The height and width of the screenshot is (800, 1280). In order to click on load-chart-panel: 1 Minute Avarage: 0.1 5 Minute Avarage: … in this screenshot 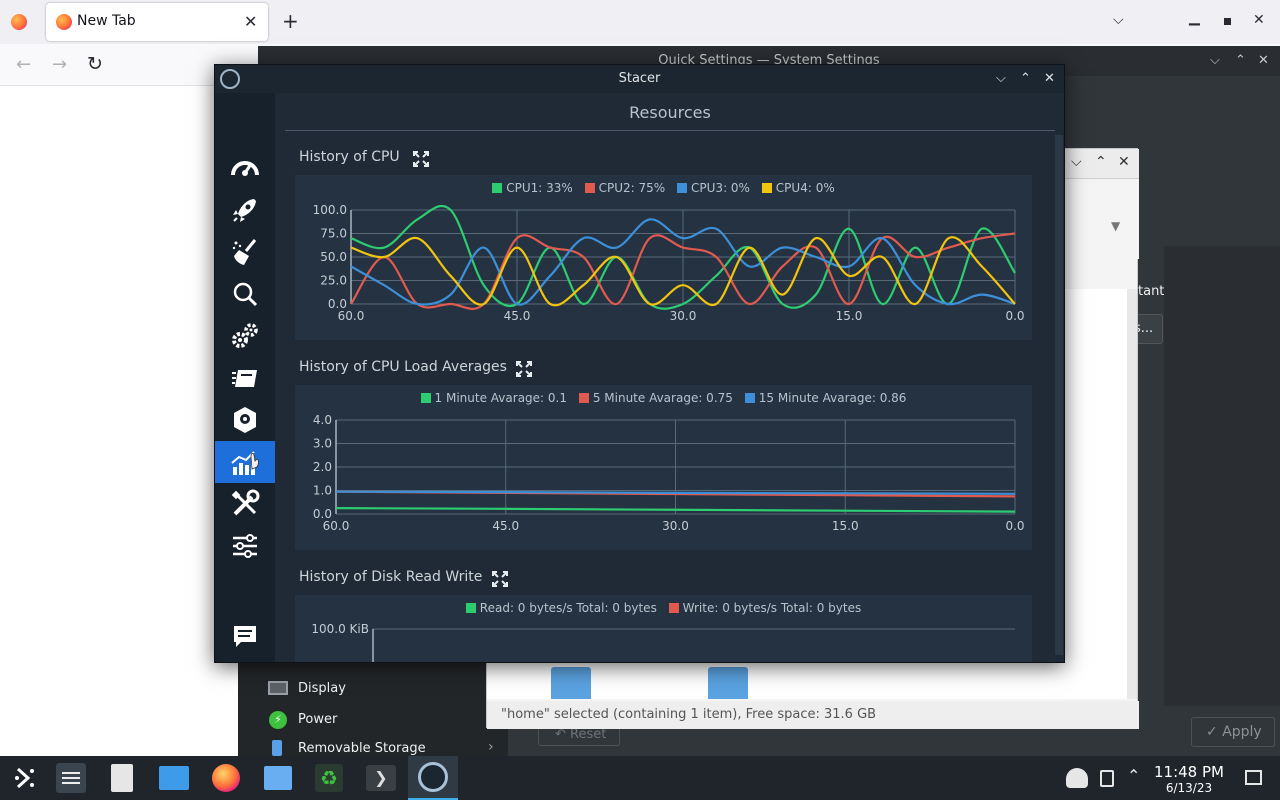, I will do `click(663, 467)`.